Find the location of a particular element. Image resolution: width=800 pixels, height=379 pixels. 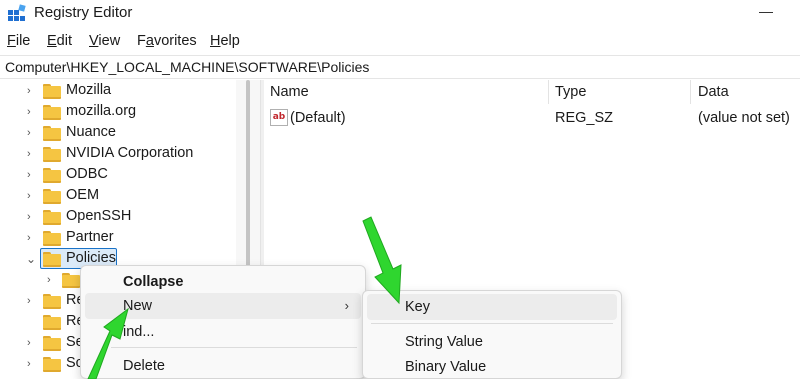

menu-item-delete: Delete is located at coordinates (223, 366).